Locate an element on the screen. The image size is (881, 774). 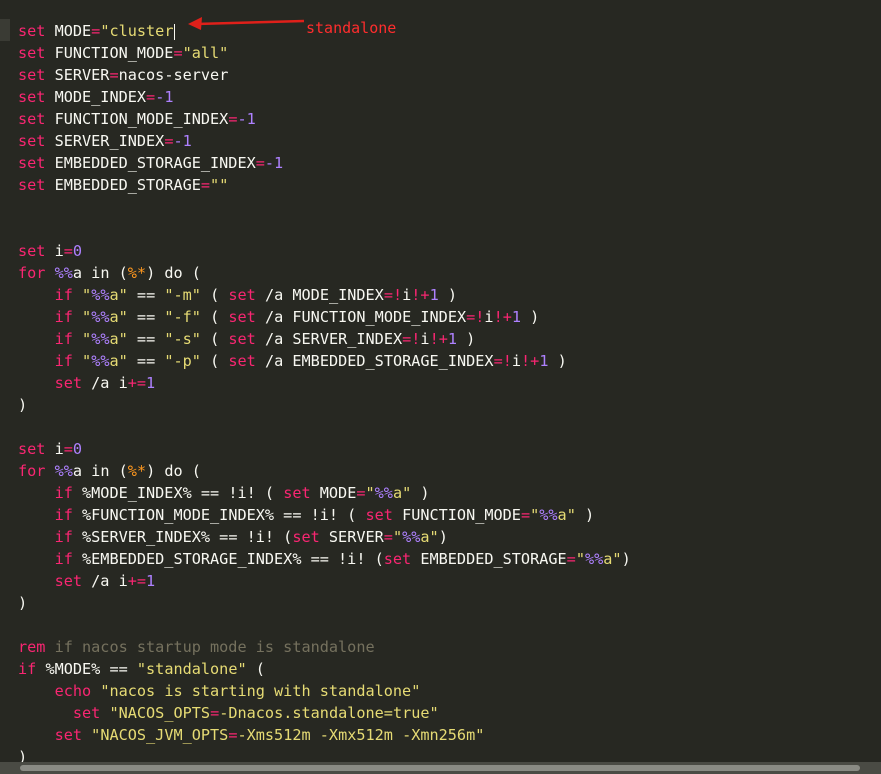
code-token: /a i is located at coordinates (105, 581).